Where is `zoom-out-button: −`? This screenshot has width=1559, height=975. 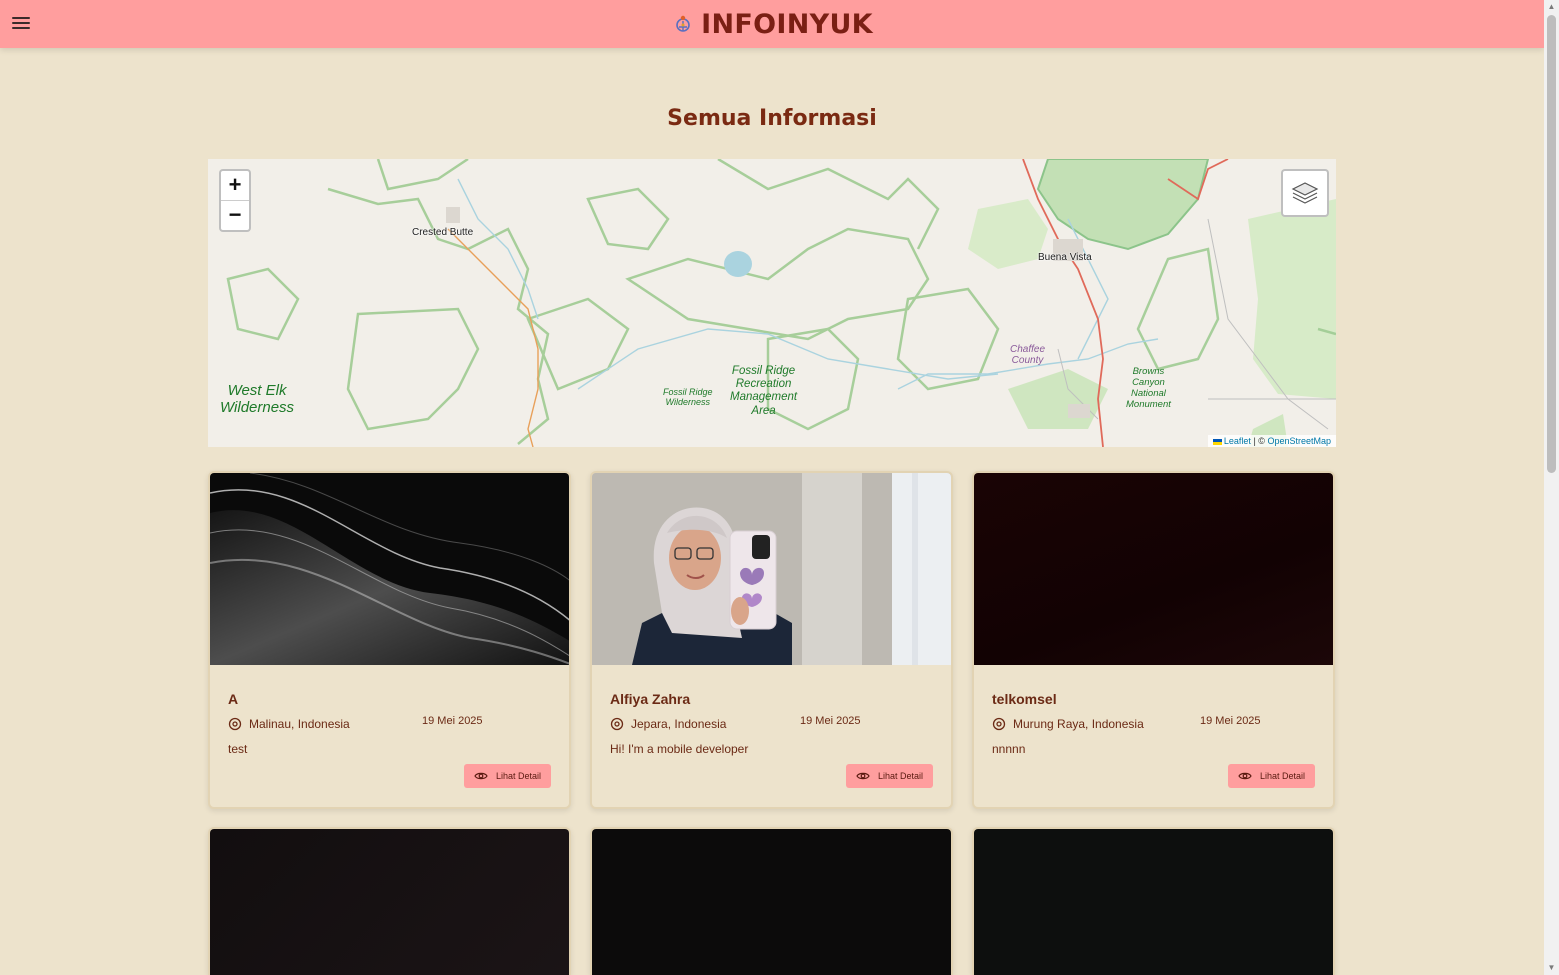 zoom-out-button: − is located at coordinates (235, 215).